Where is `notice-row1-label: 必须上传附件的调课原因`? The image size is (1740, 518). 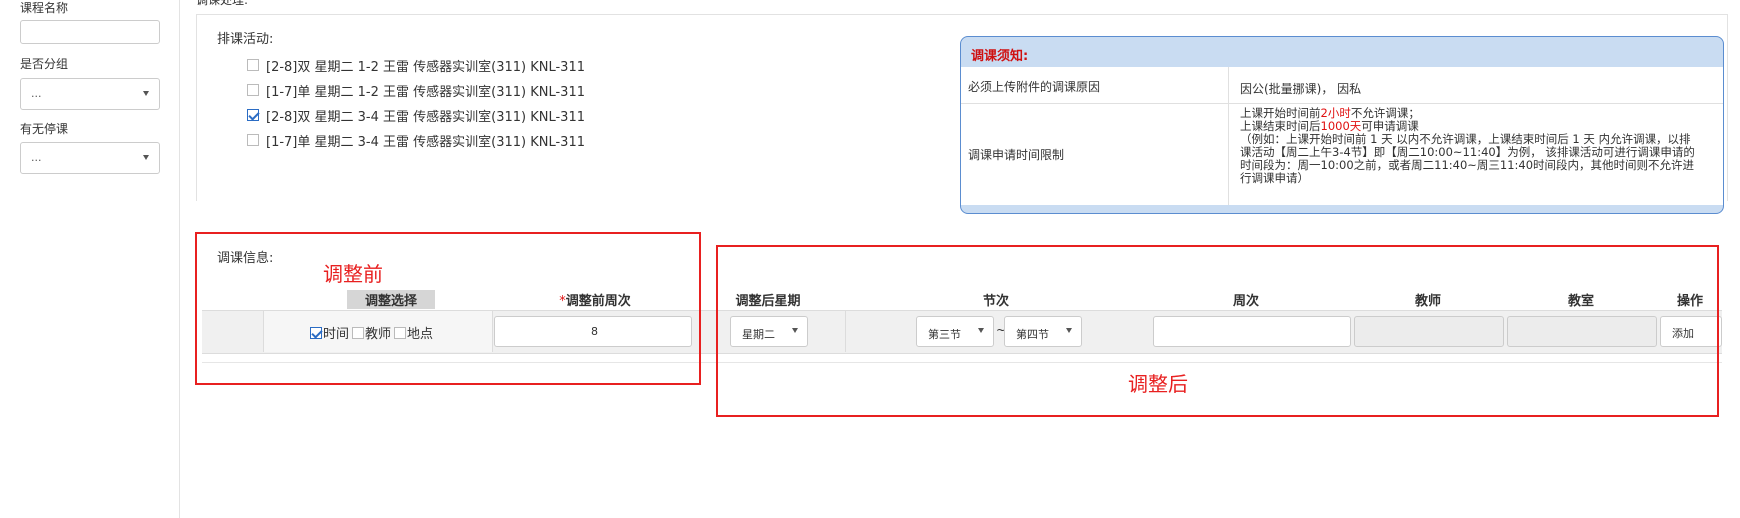
notice-row1-label: 必须上传附件的调课原因 is located at coordinates (1034, 87).